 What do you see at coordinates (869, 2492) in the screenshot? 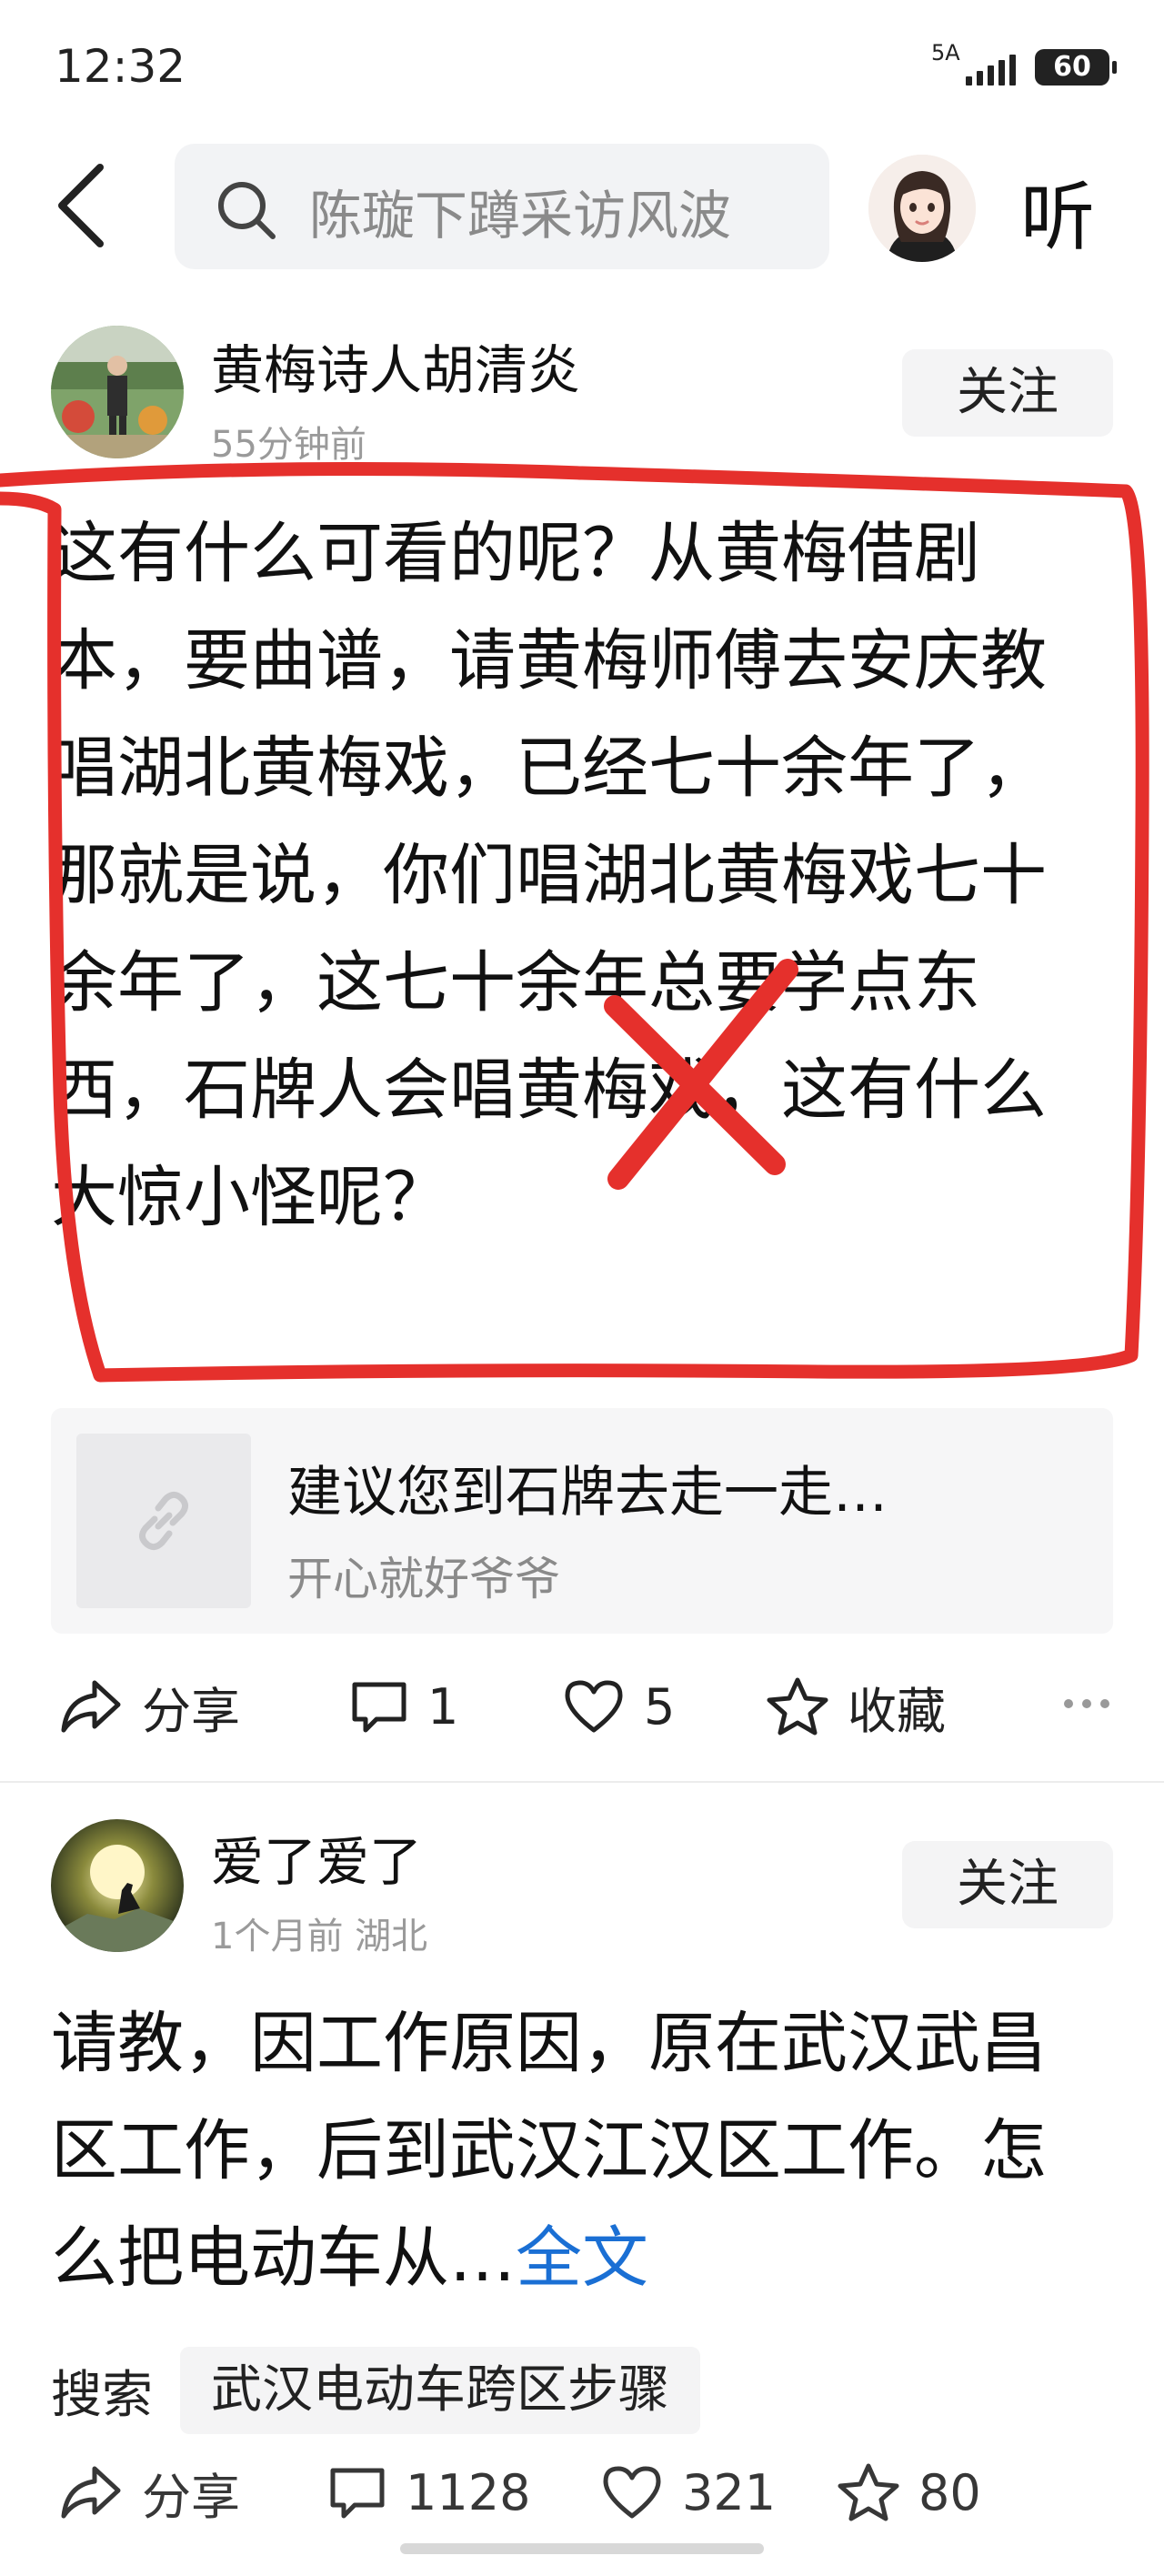
I see `star-icon` at bounding box center [869, 2492].